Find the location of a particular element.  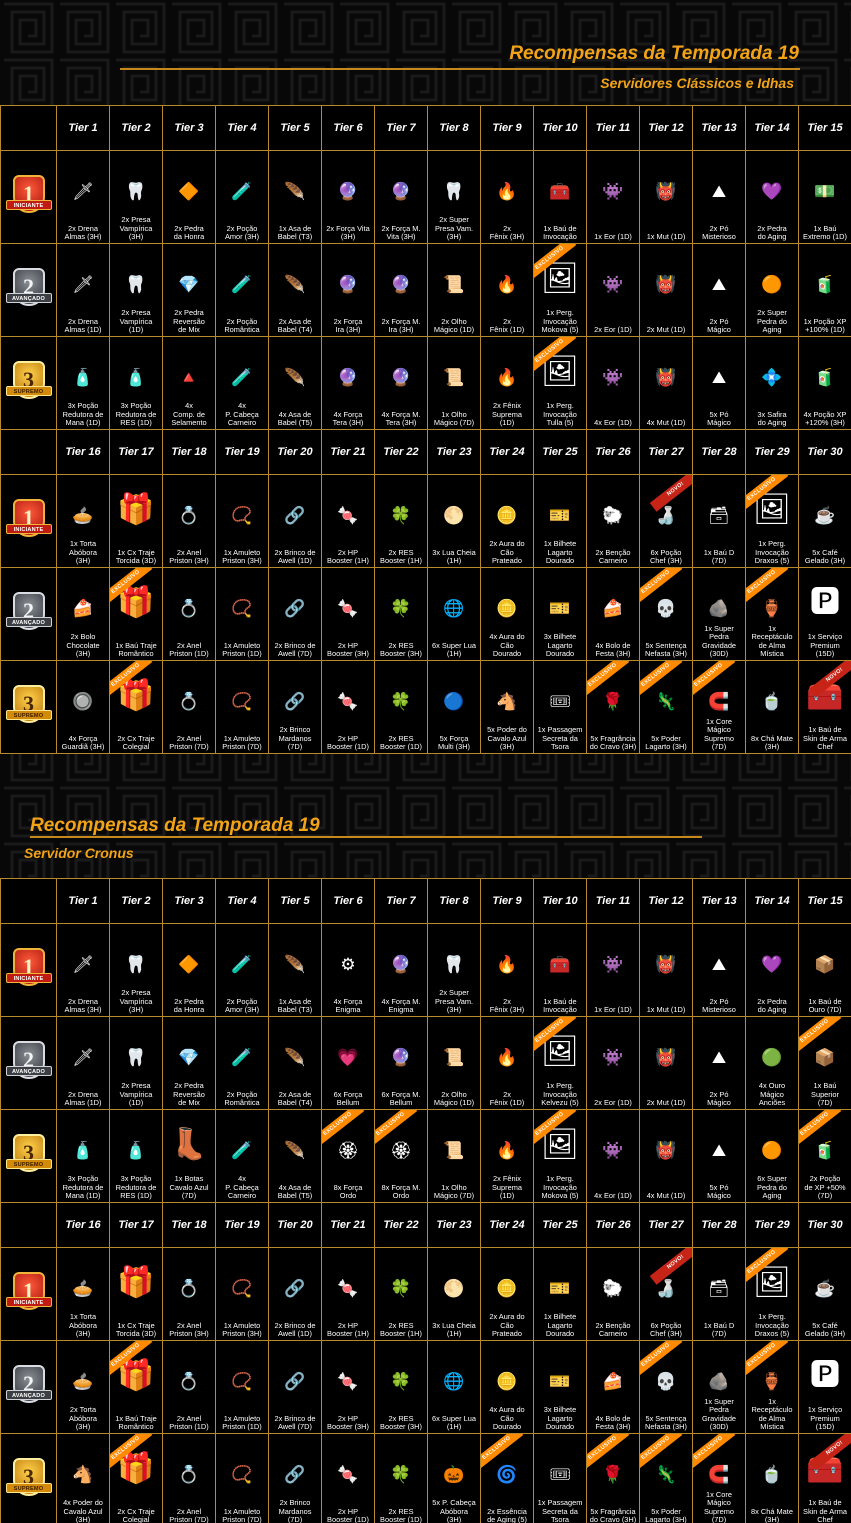

reward-cell: 🍀 2x RES Booster (3H) is located at coordinates (401, 1387).